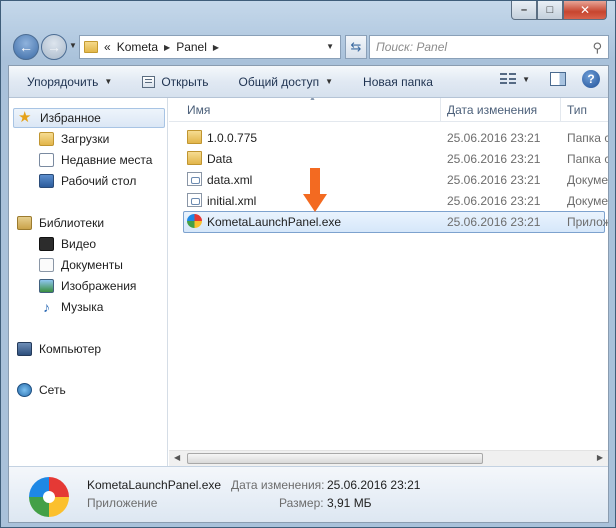 The image size is (616, 528). What do you see at coordinates (72, 223) in the screenshot?
I see `nav-label: Библиотеки` at bounding box center [72, 223].